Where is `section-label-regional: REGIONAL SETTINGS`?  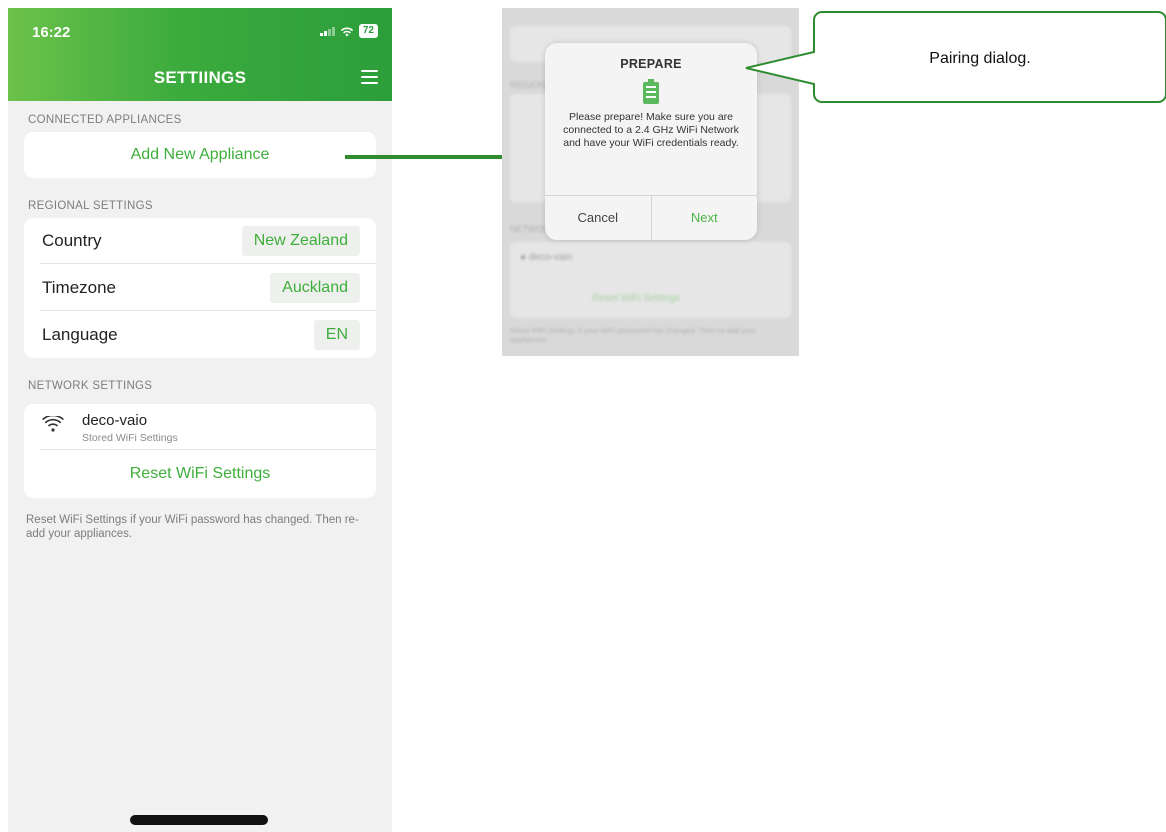
section-label-regional: REGIONAL SETTINGS is located at coordinates (90, 206).